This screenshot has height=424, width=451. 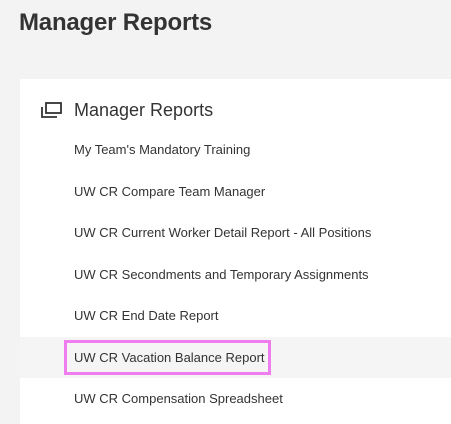 What do you see at coordinates (146, 316) in the screenshot?
I see `report-item-label: UW CR End Date Report` at bounding box center [146, 316].